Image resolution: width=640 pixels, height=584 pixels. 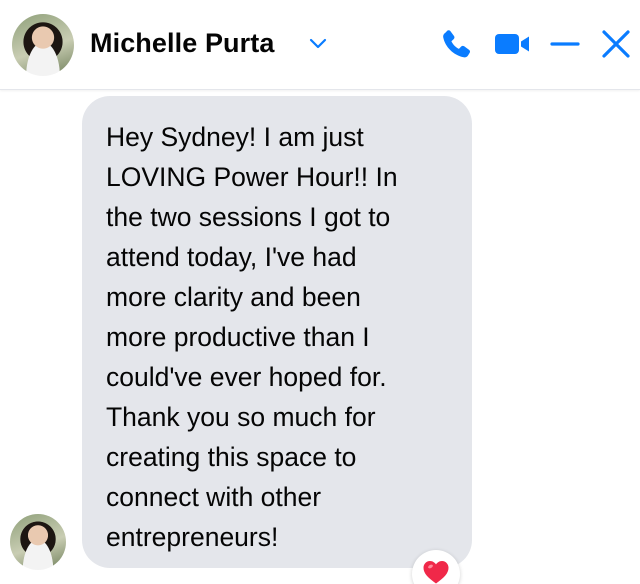 I want to click on heart-icon, so click(x=436, y=572).